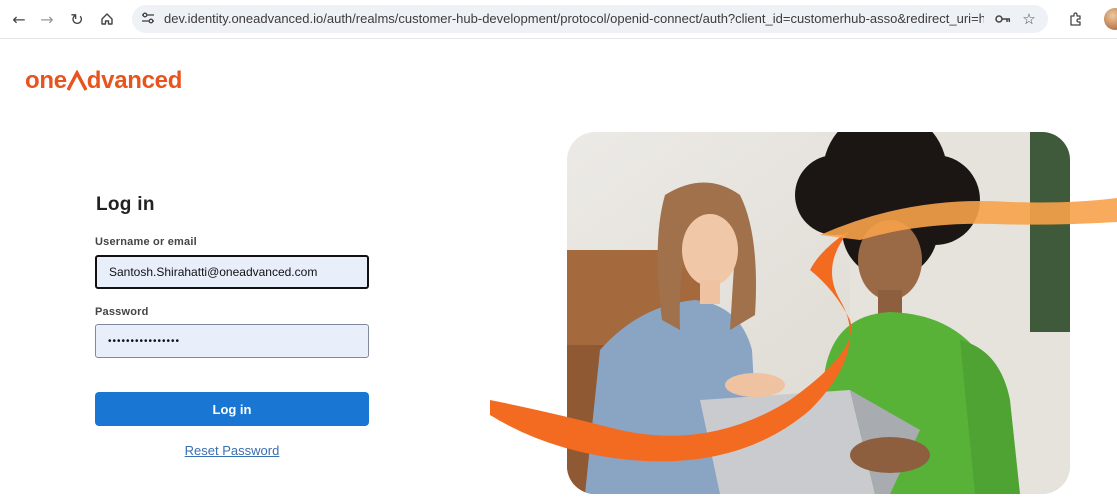 Image resolution: width=1117 pixels, height=499 pixels. What do you see at coordinates (148, 19) in the screenshot?
I see `site-settings-icon` at bounding box center [148, 19].